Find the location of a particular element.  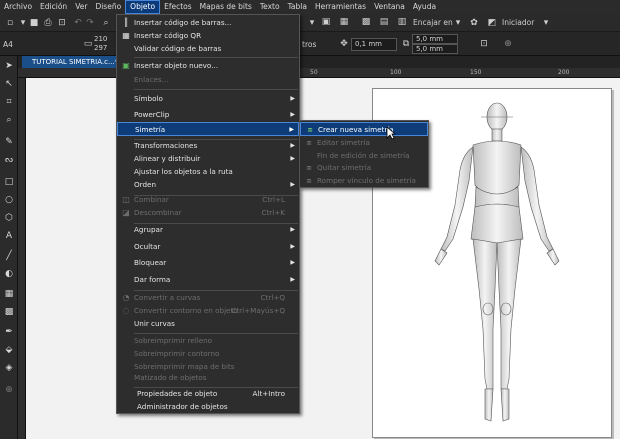

menu-tabla: Tabla is located at coordinates (297, 7).